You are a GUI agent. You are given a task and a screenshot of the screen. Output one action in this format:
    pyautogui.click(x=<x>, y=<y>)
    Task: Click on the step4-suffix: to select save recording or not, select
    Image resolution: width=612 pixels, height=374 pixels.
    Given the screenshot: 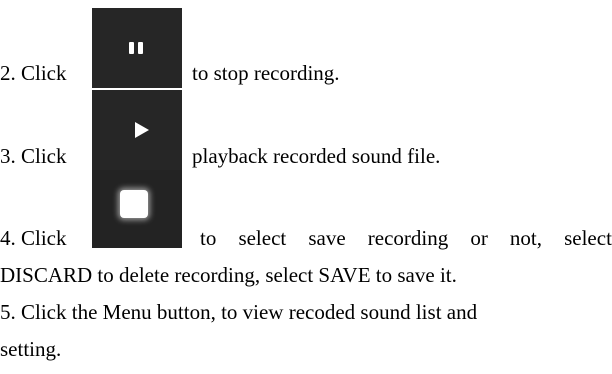 What is the action you would take?
    pyautogui.click(x=406, y=238)
    